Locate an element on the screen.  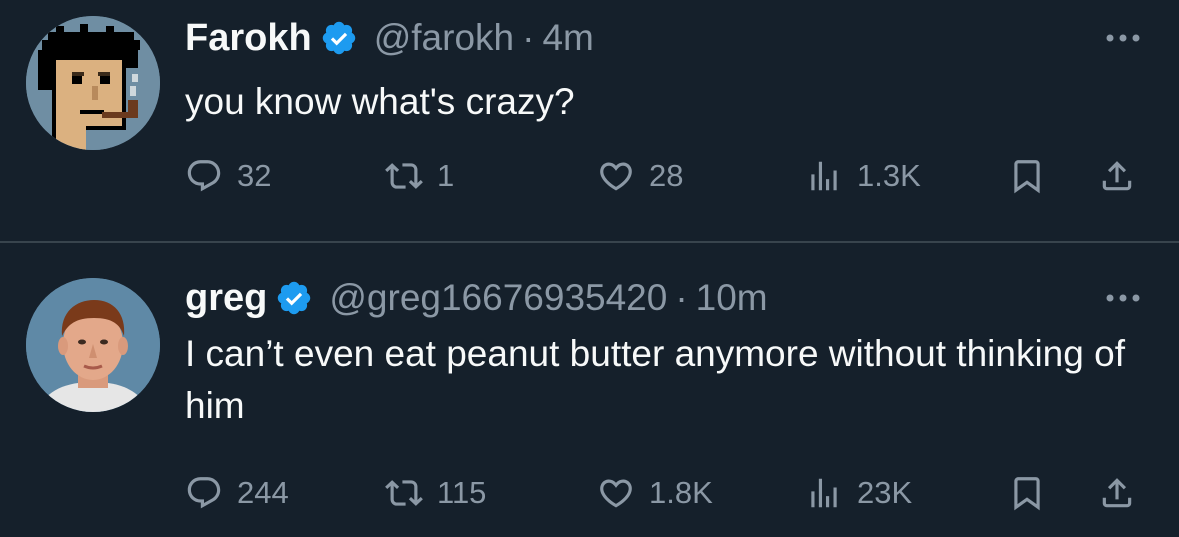
like-button: 1.8K is located at coordinates (655, 493).